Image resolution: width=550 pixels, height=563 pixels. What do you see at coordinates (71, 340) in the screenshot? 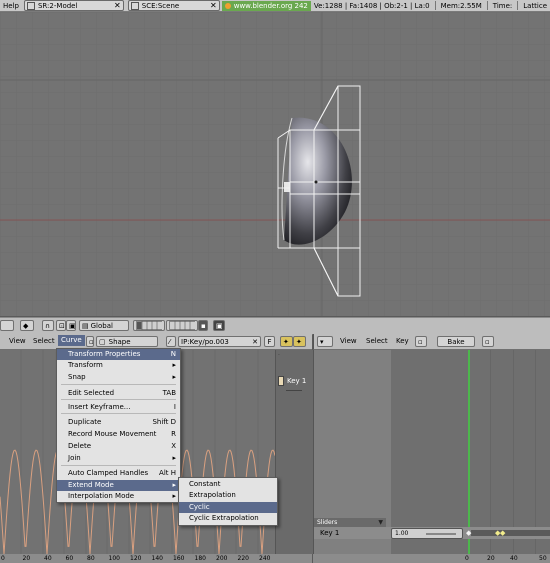
I see `ipo-curve-menu: Curve` at bounding box center [71, 340].